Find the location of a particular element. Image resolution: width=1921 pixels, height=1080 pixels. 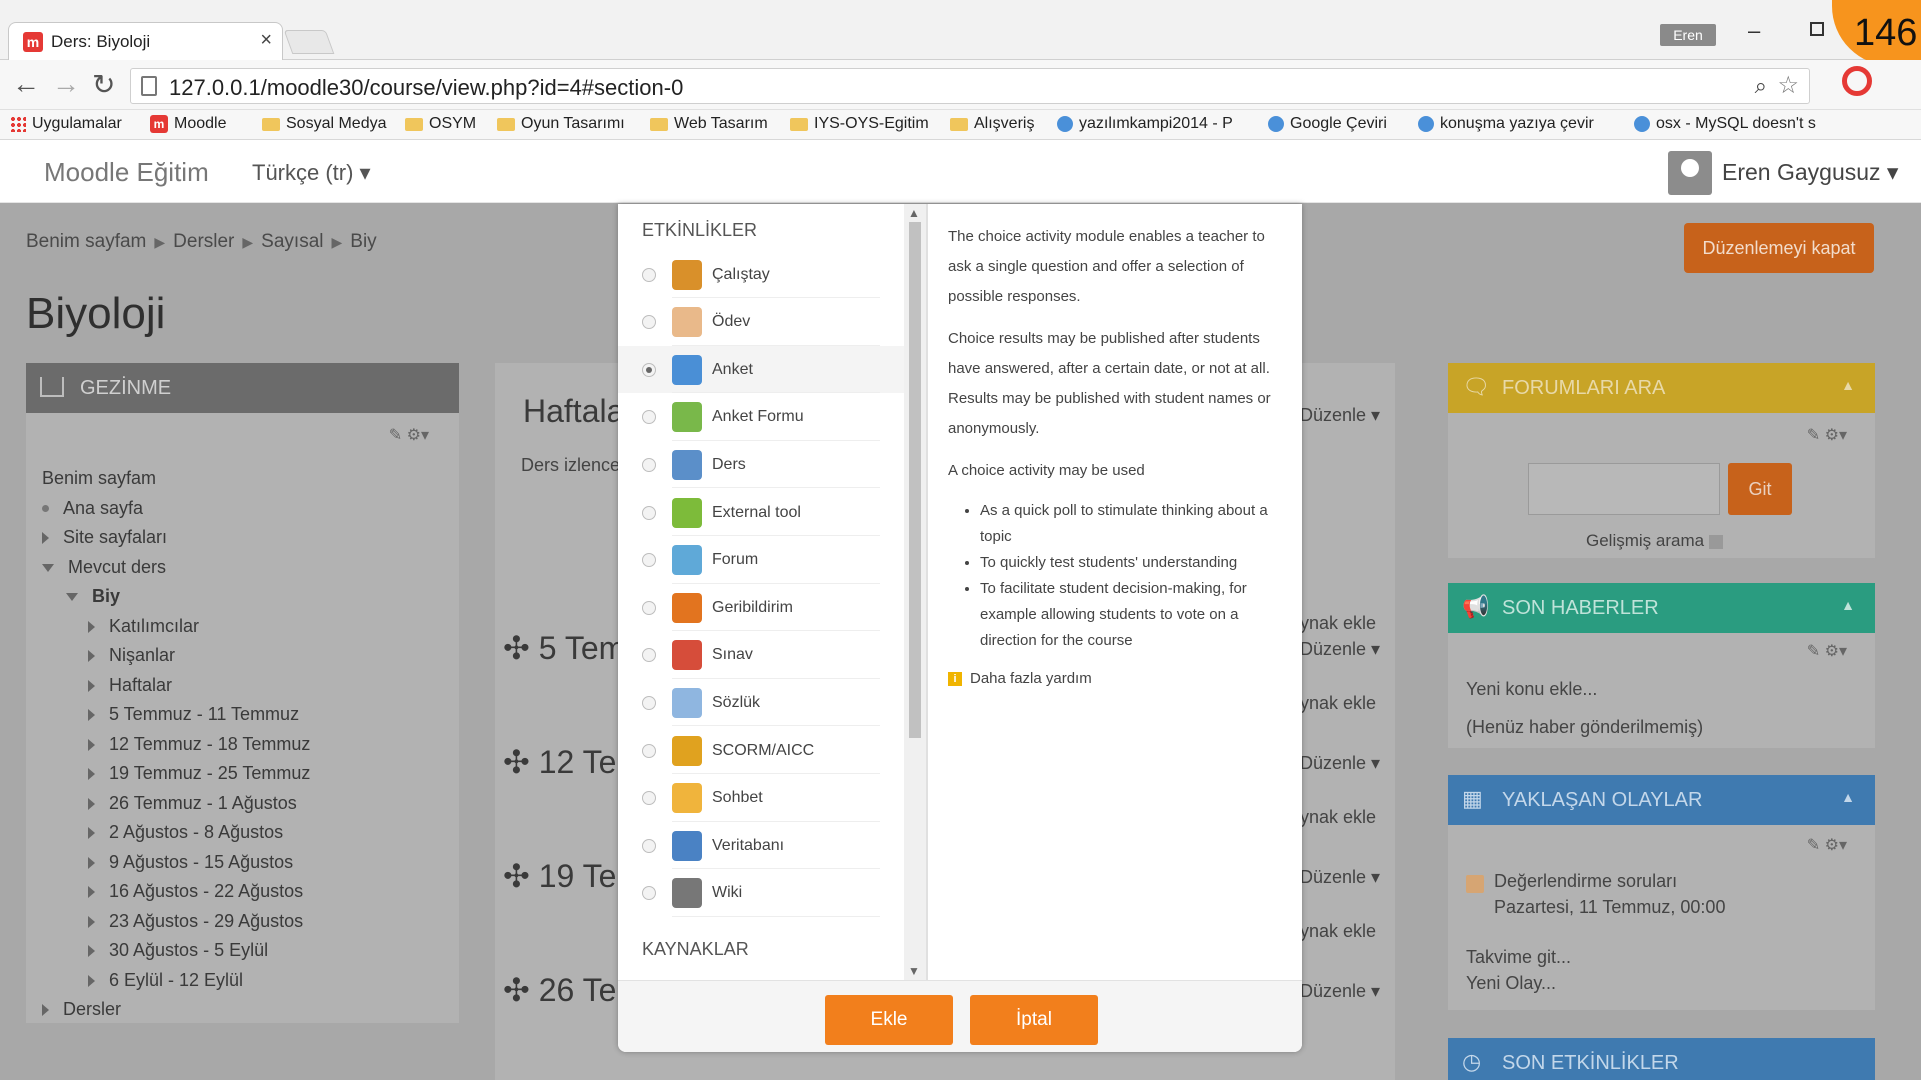

site-brand: Moodle Eğitim is located at coordinates (126, 172).